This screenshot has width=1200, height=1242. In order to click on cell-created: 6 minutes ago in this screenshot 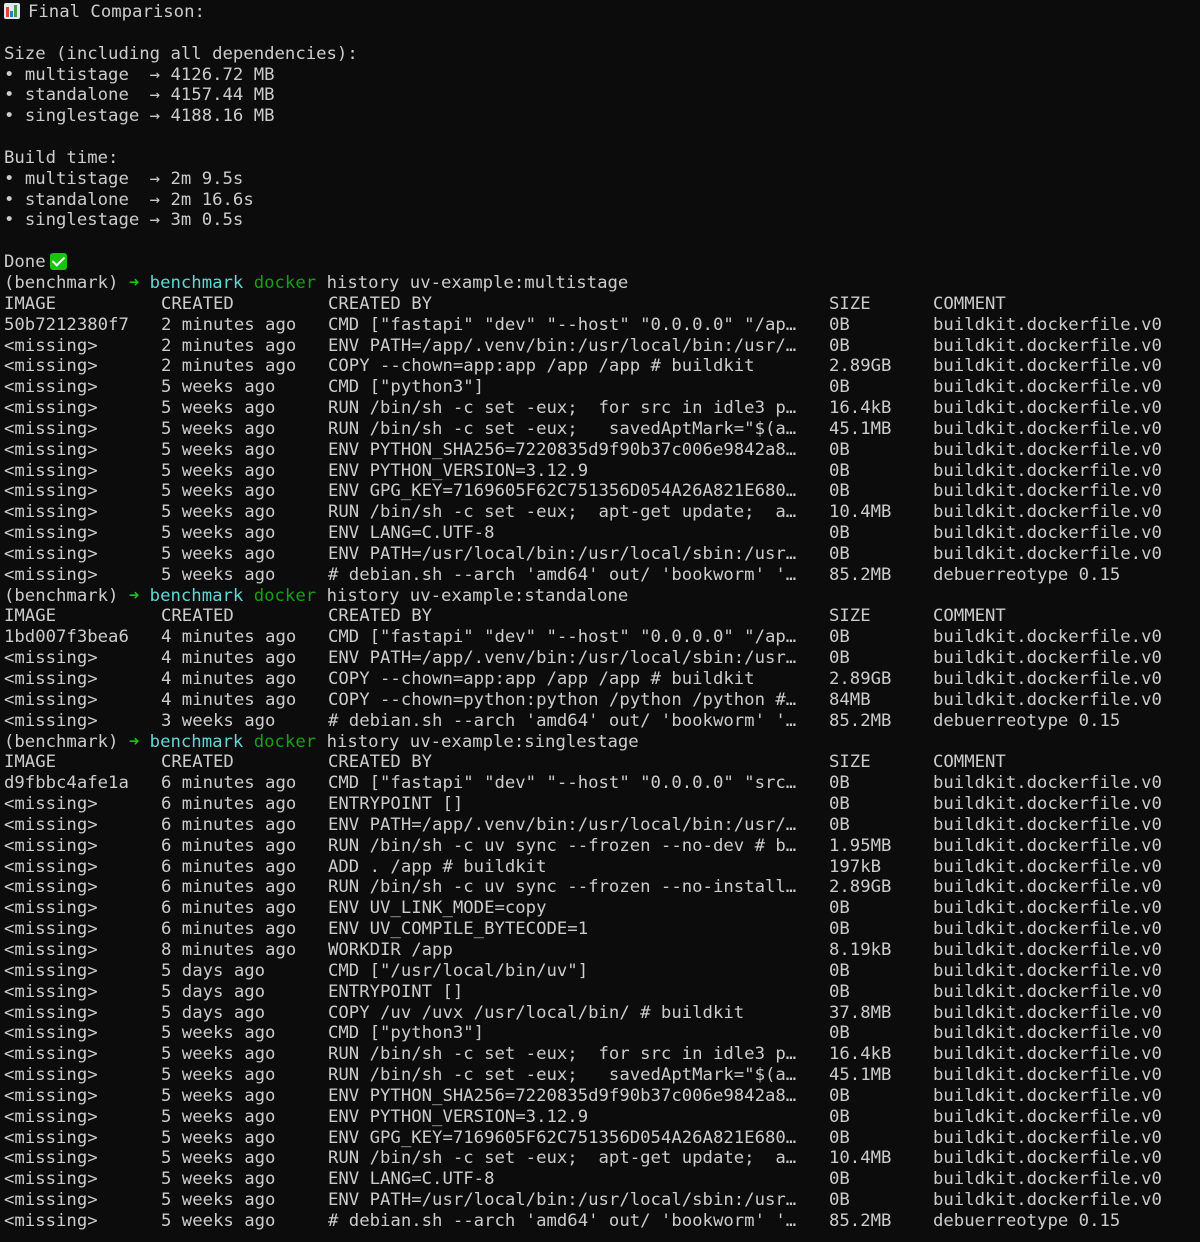, I will do `click(229, 887)`.